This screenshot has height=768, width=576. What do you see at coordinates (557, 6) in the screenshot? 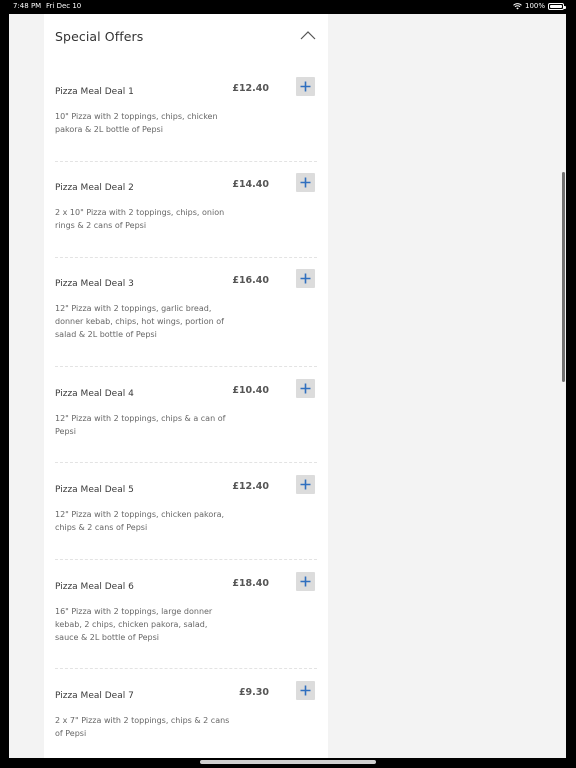
I see `battery-icon` at bounding box center [557, 6].